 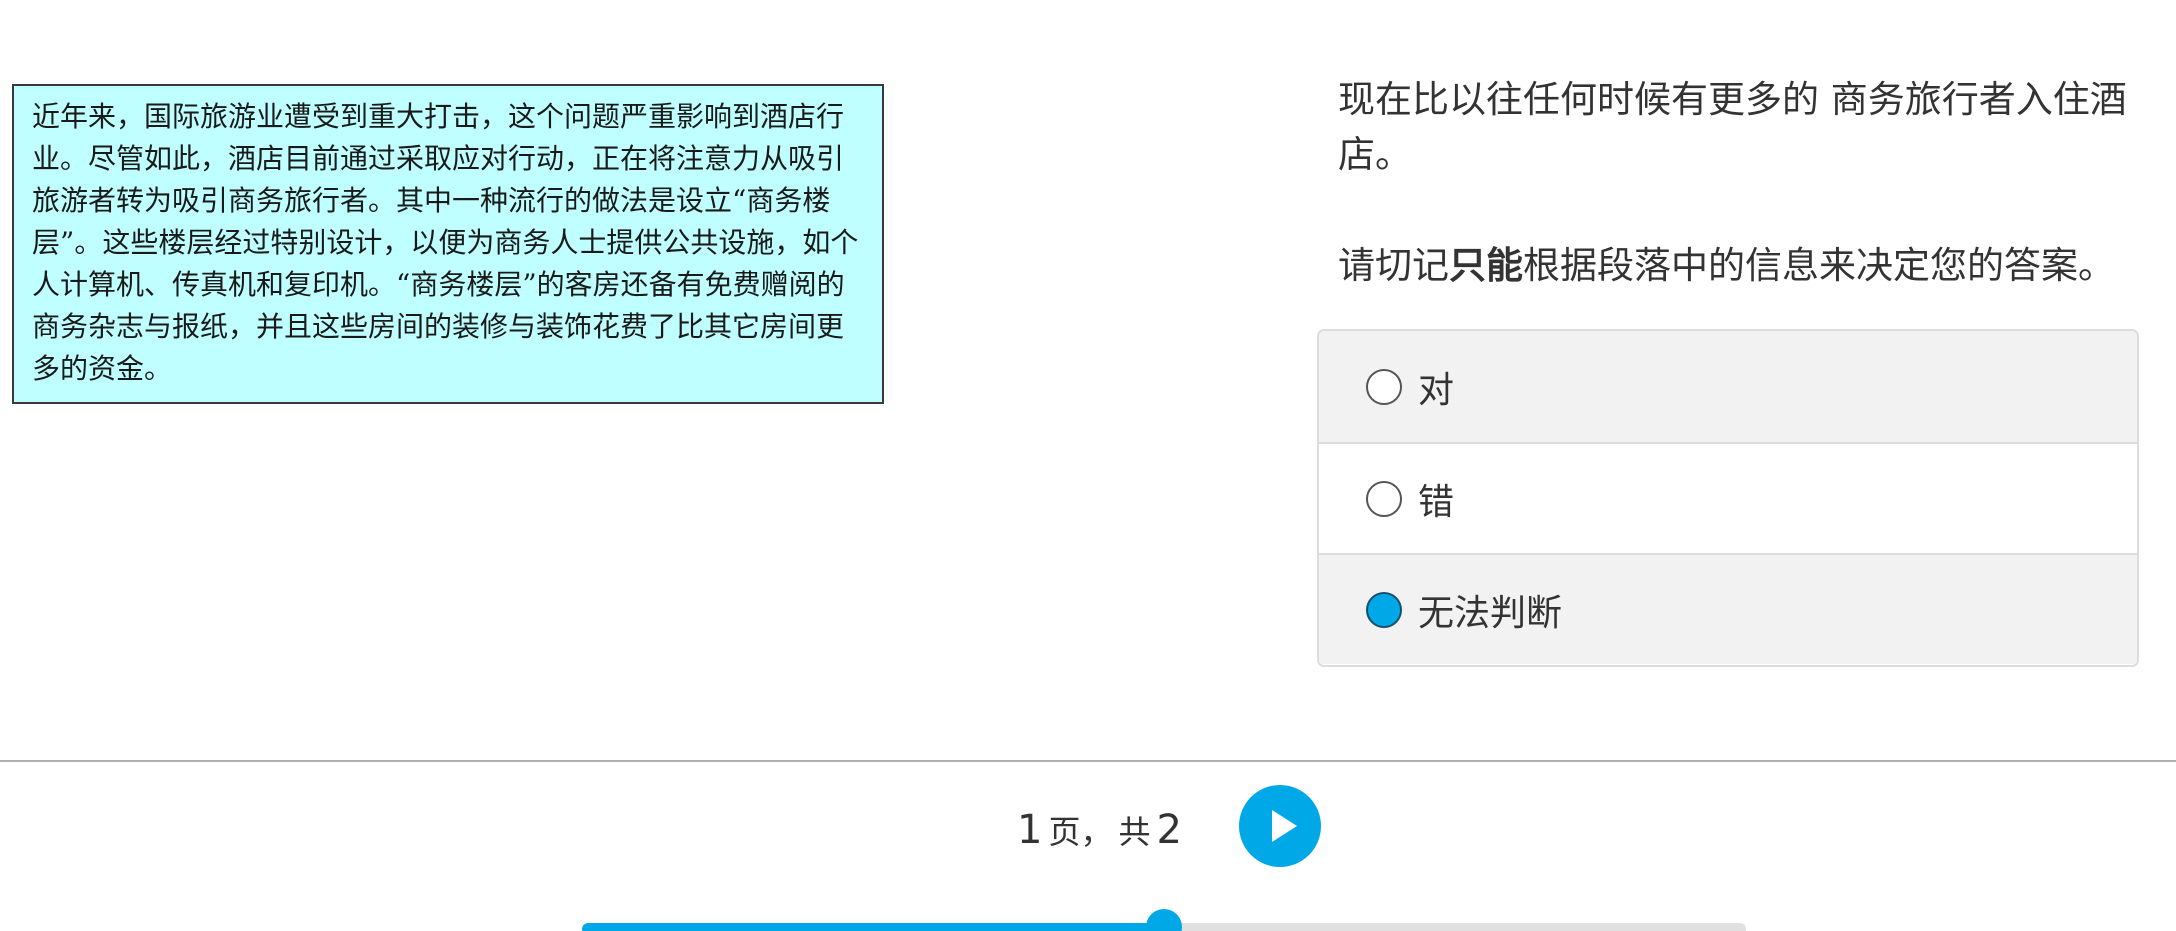 I want to click on option-label: 无法判断, so click(x=1490, y=613).